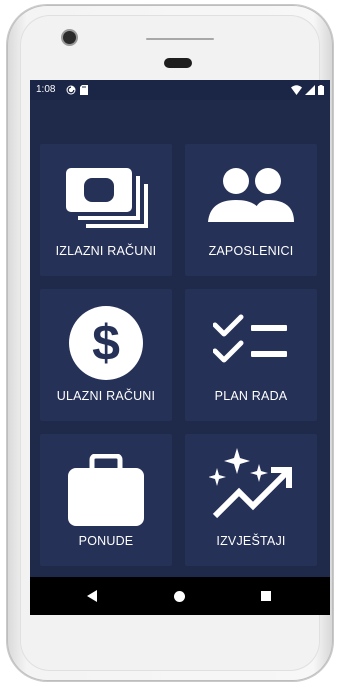  Describe the element at coordinates (84, 90) in the screenshot. I see `sd-card-icon` at that location.